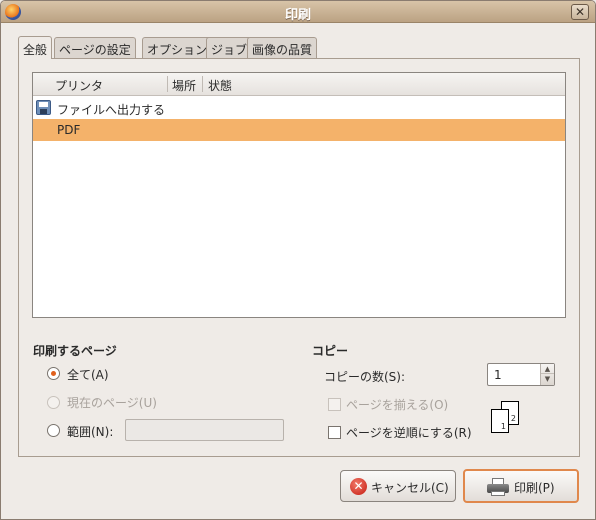 The width and height of the screenshot is (596, 520). I want to click on spin-buttons: ▲ ▼, so click(547, 374).